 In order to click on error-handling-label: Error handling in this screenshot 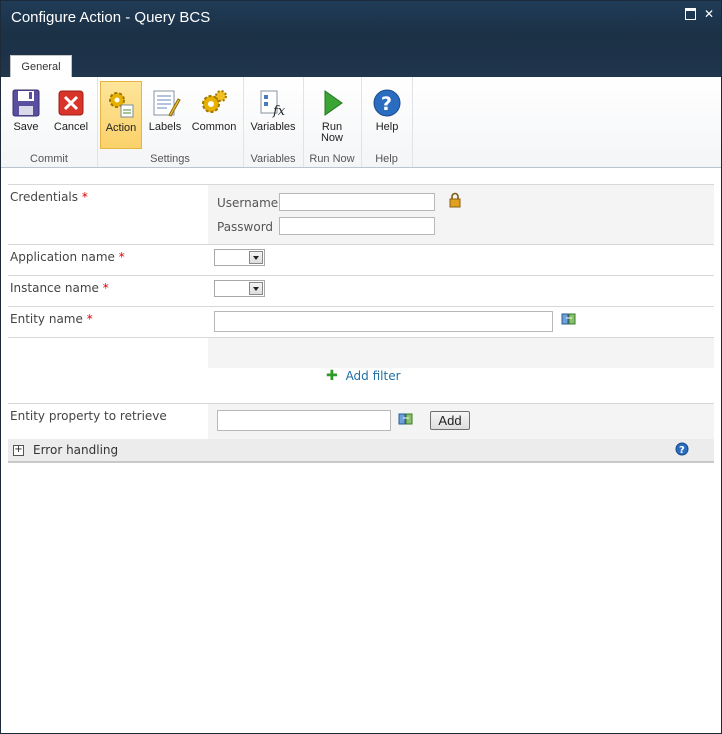, I will do `click(76, 450)`.